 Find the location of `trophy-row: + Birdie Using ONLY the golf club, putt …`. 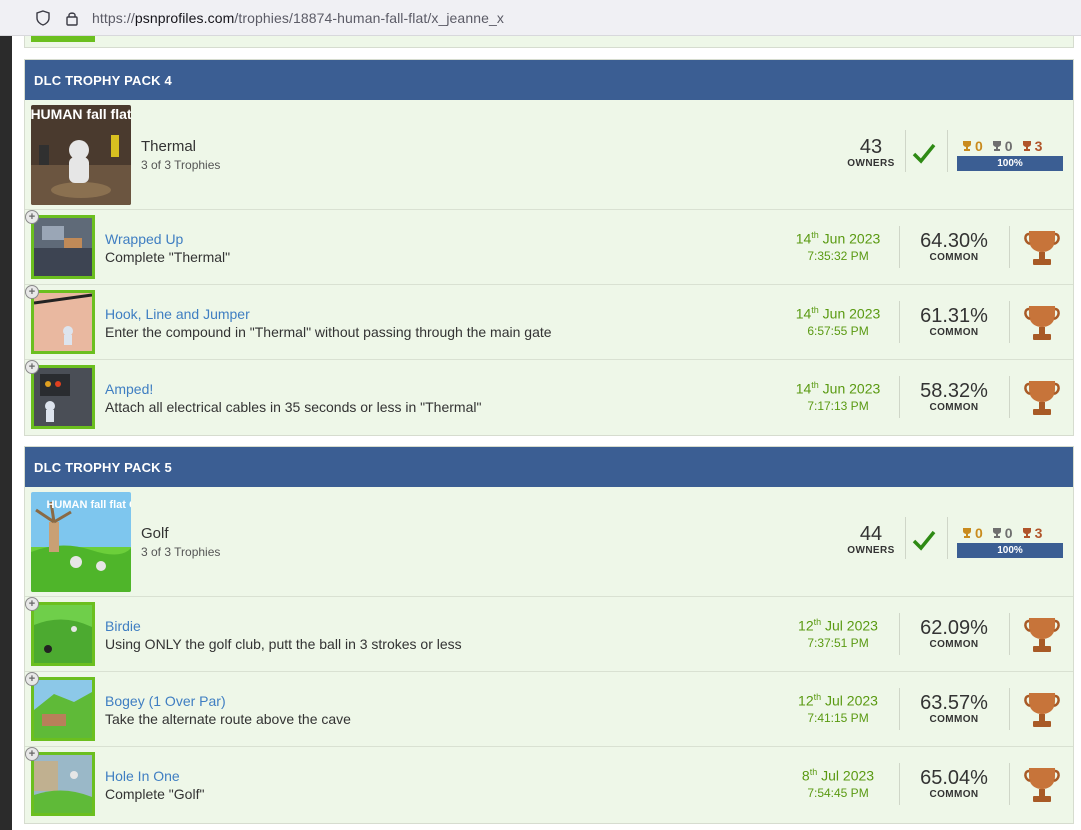

trophy-row: + Birdie Using ONLY the golf club, putt … is located at coordinates (549, 634).